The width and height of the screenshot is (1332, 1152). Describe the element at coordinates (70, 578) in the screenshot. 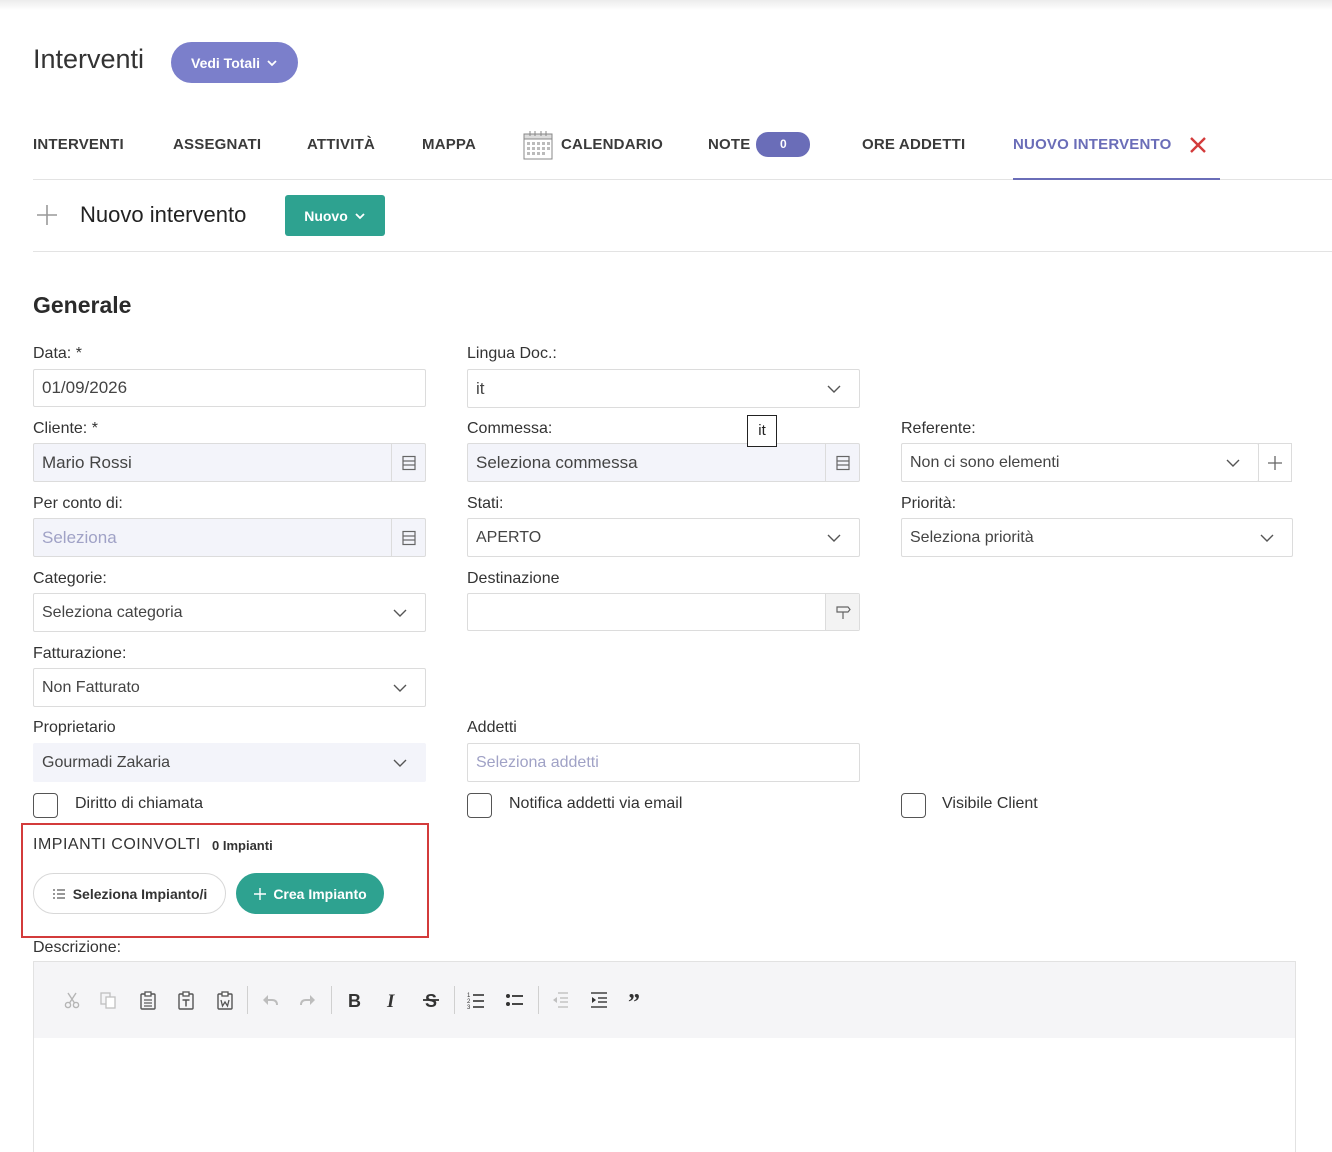

I see `categorie-label: Categorie:` at that location.